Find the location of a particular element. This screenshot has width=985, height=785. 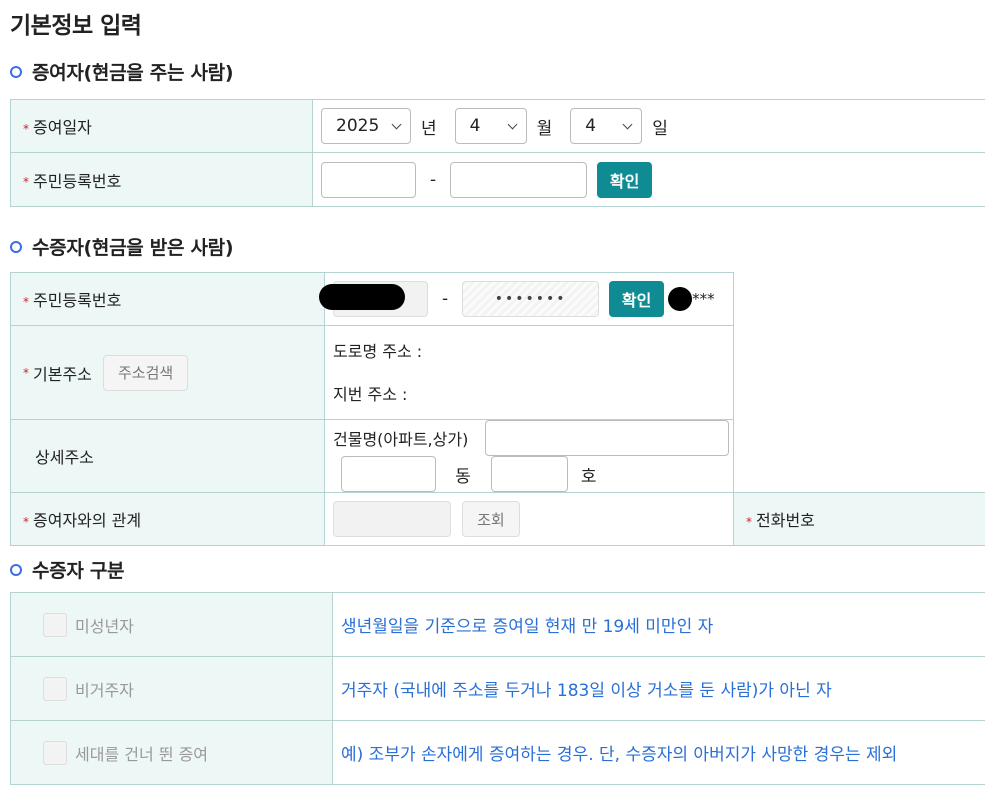

phone-label: 전화번호 is located at coordinates (785, 520).